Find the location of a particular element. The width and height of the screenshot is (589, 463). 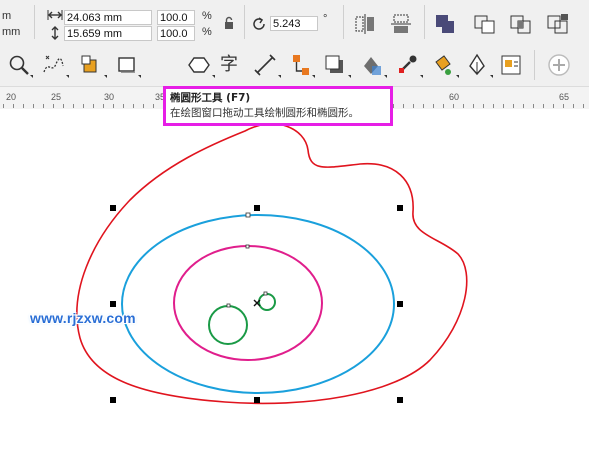

width-icon is located at coordinates (55, 15).